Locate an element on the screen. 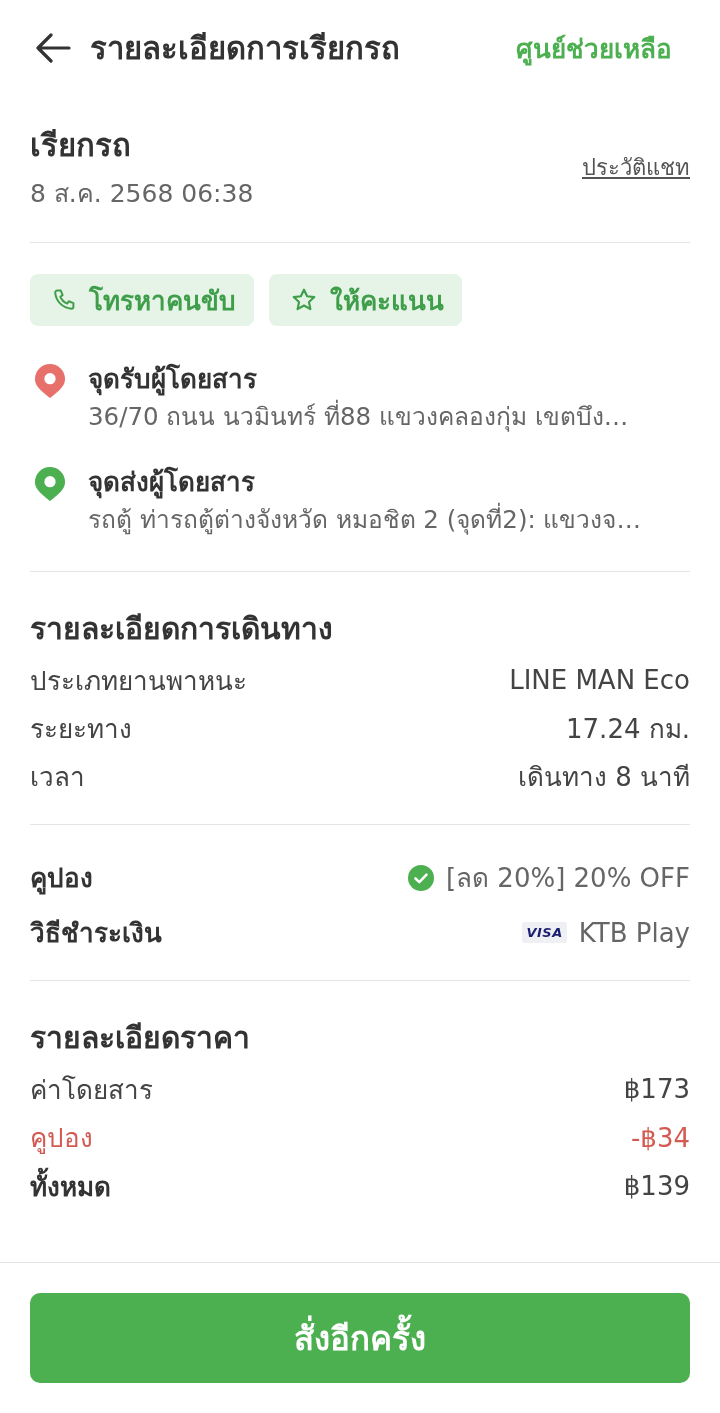  coupon-value: [ลด 20%] 20% OFF is located at coordinates (567, 878).